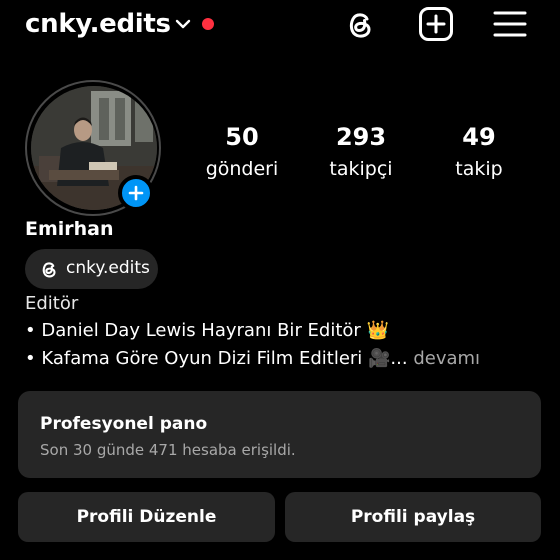 This screenshot has width=560, height=560. Describe the element at coordinates (436, 24) in the screenshot. I see `new-post-icon` at that location.